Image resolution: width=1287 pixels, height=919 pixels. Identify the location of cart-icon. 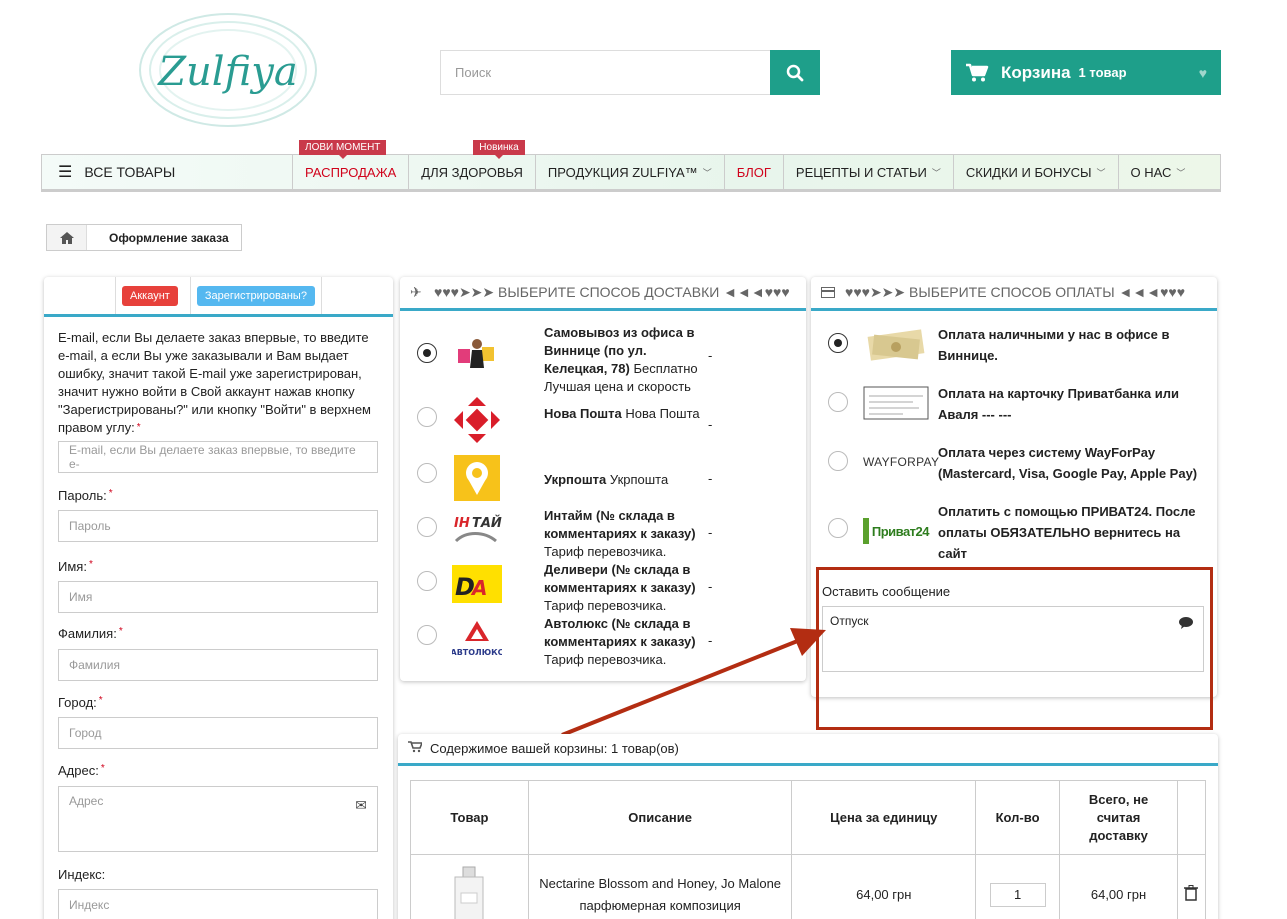
(416, 748).